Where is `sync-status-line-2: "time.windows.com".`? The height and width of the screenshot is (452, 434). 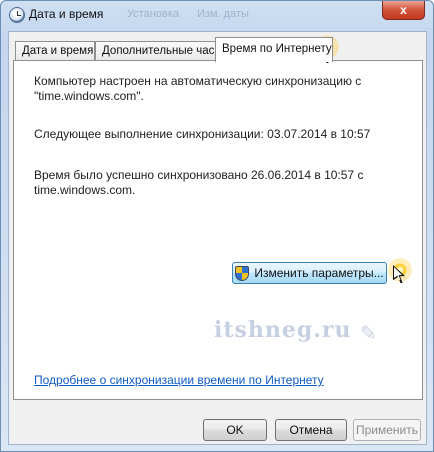 sync-status-line-2: "time.windows.com". is located at coordinates (89, 96).